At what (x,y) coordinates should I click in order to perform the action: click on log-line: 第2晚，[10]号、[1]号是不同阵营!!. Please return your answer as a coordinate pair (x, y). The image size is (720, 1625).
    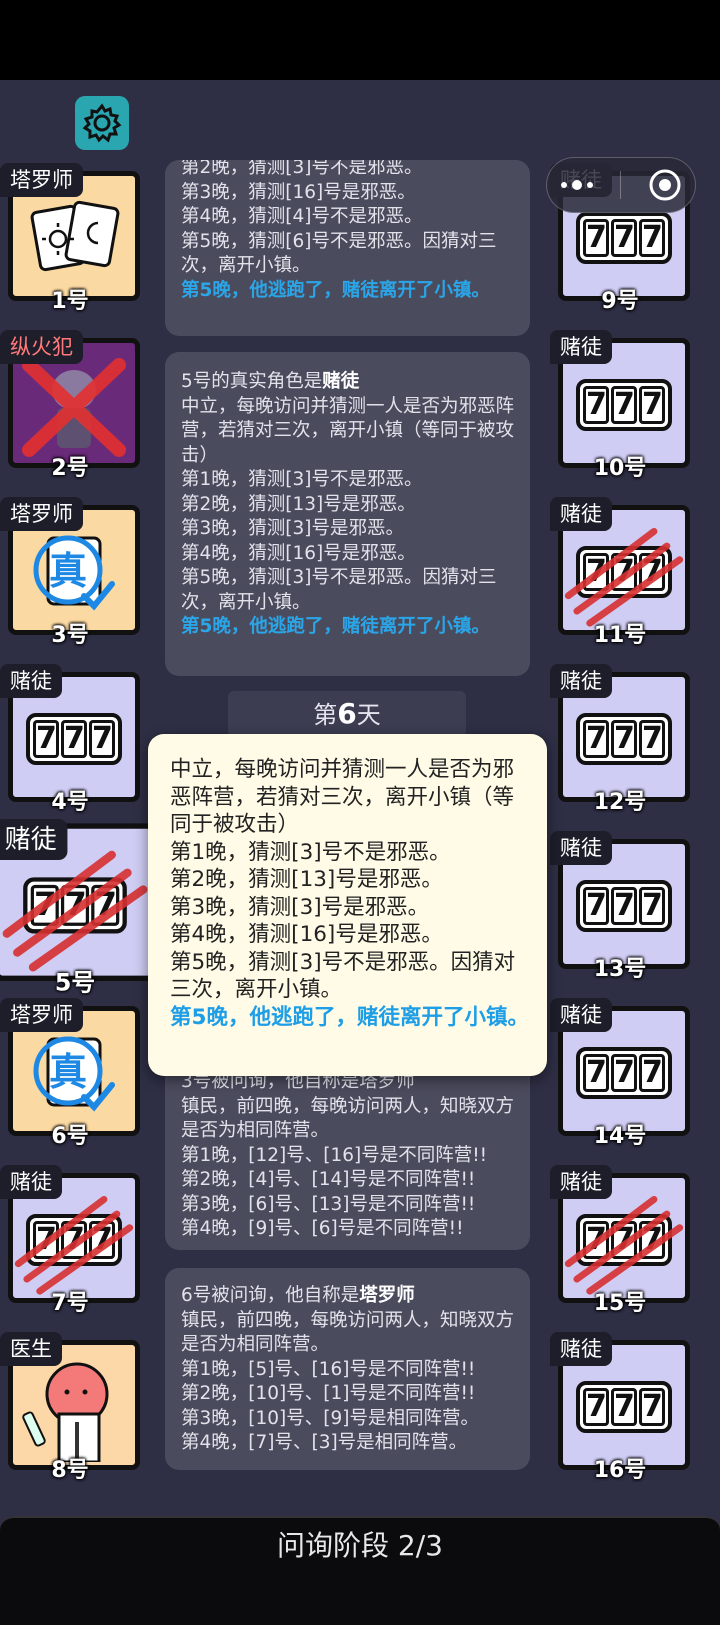
    Looking at the image, I should click on (328, 1393).